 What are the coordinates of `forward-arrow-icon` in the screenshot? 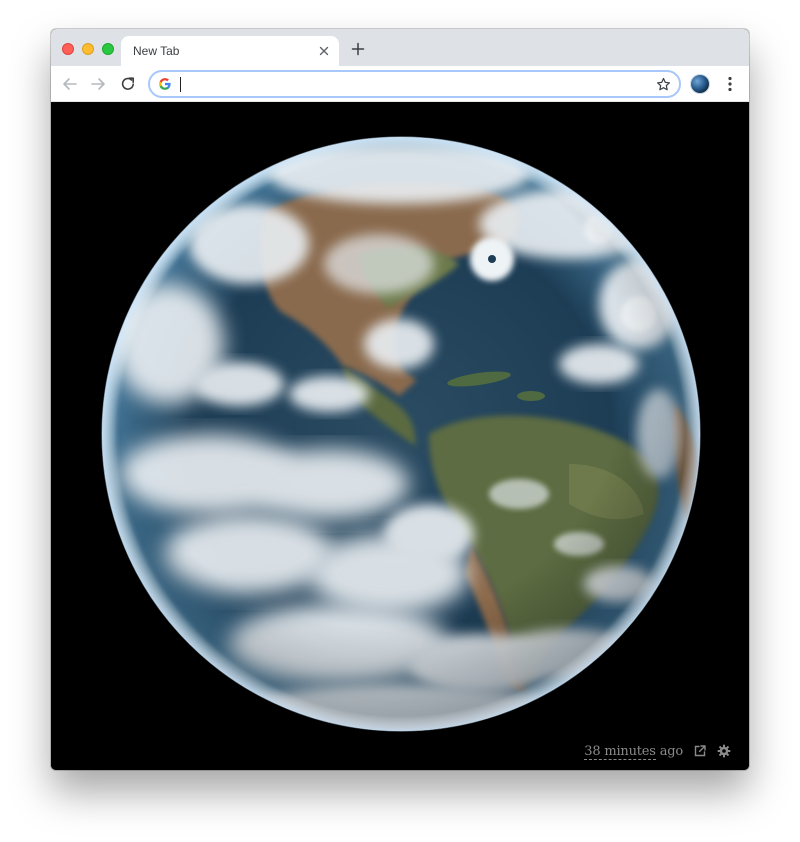 It's located at (98, 84).